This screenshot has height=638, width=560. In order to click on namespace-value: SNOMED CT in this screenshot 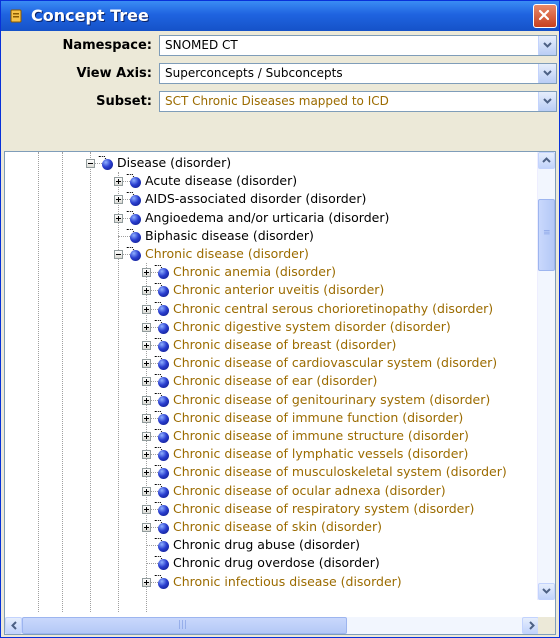, I will do `click(201, 45)`.